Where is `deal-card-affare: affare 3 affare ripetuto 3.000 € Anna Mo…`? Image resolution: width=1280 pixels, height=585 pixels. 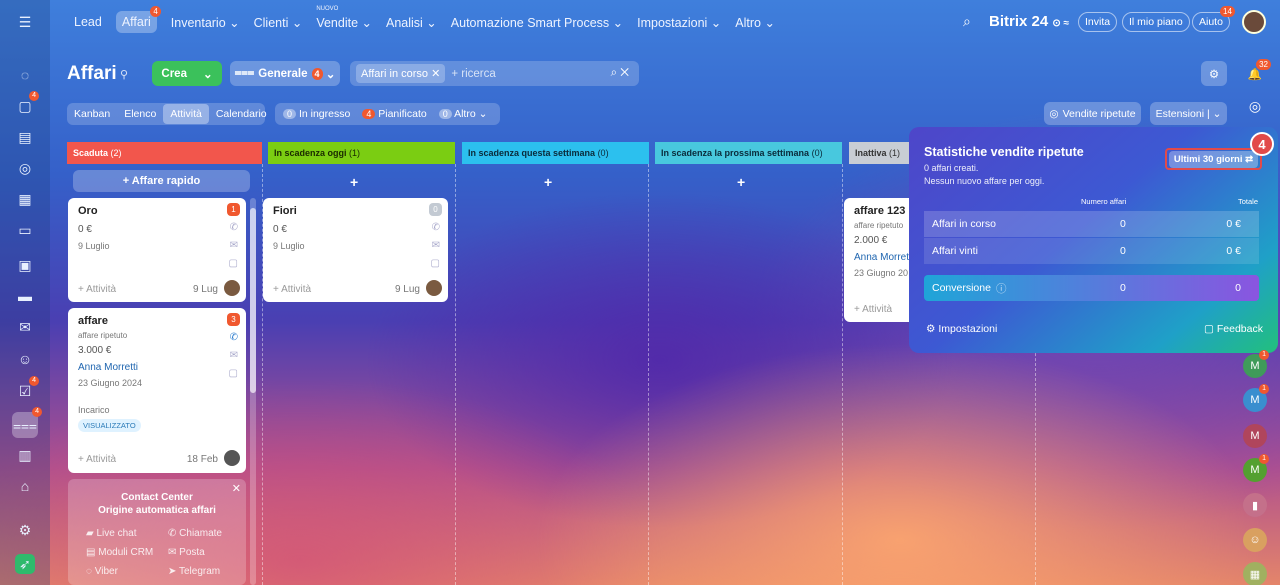 deal-card-affare: affare 3 affare ripetuto 3.000 € Anna Mo… is located at coordinates (157, 390).